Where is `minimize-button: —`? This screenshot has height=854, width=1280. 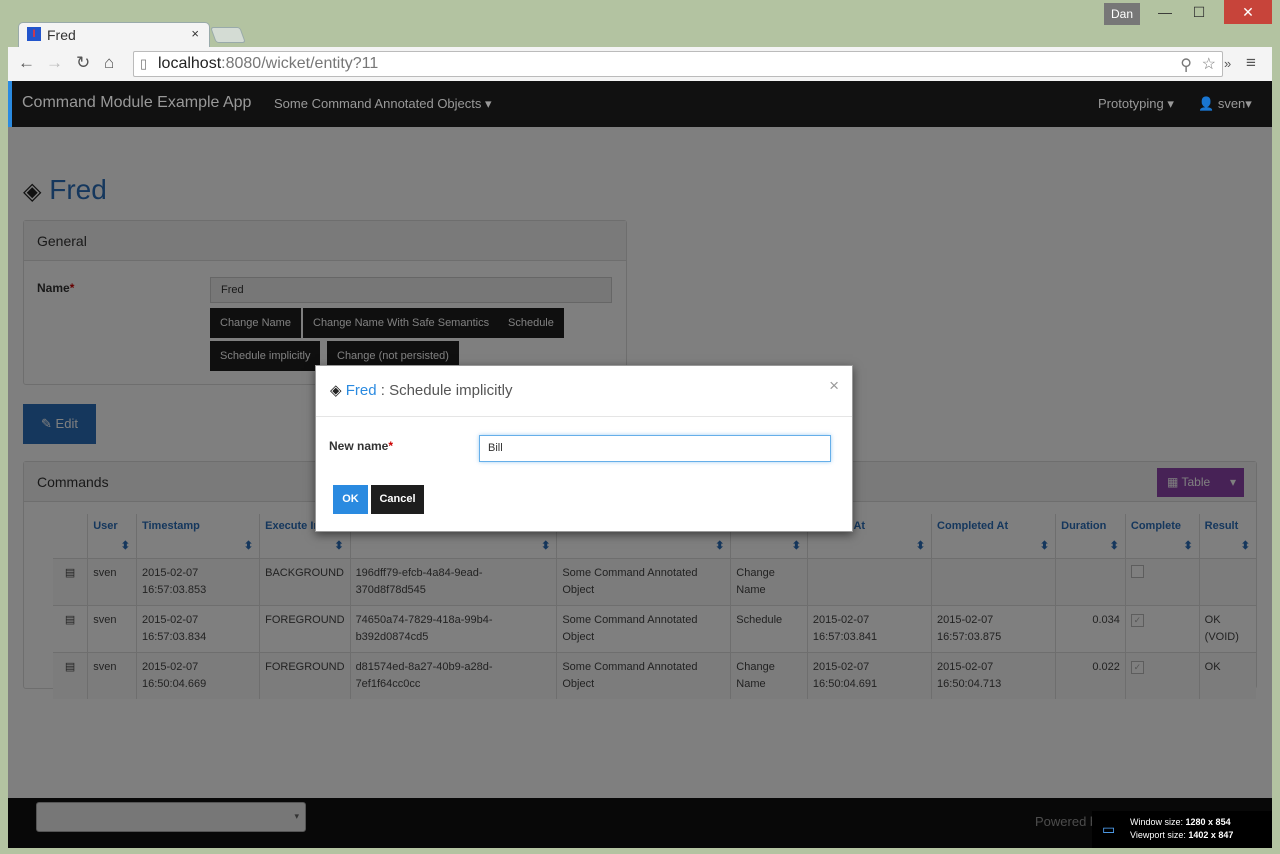
minimize-button: — is located at coordinates (1165, 12).